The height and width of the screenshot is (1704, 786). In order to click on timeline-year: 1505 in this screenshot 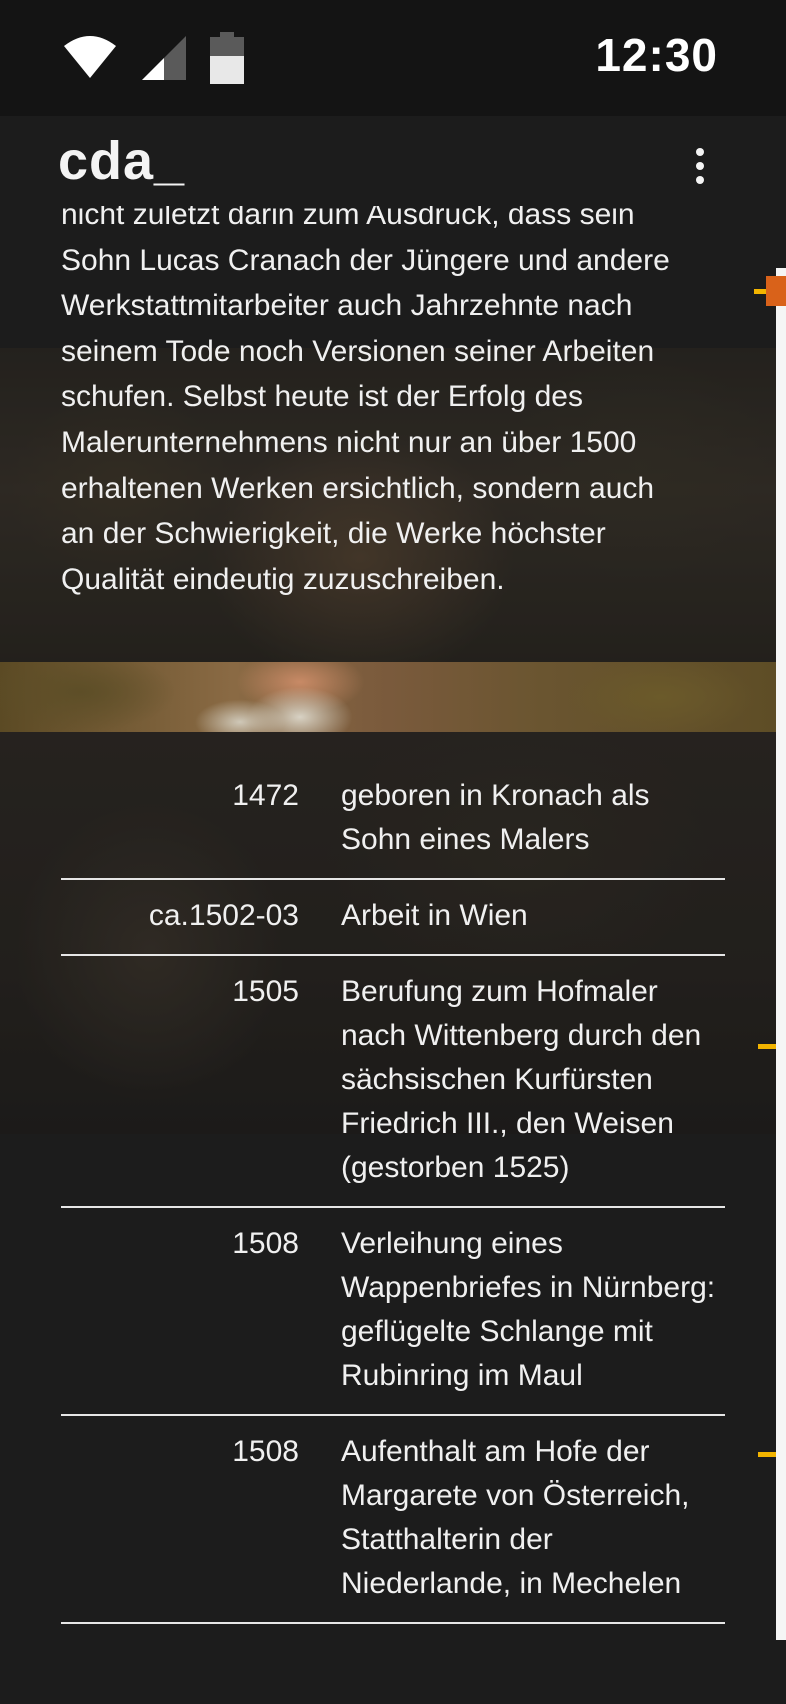, I will do `click(265, 991)`.